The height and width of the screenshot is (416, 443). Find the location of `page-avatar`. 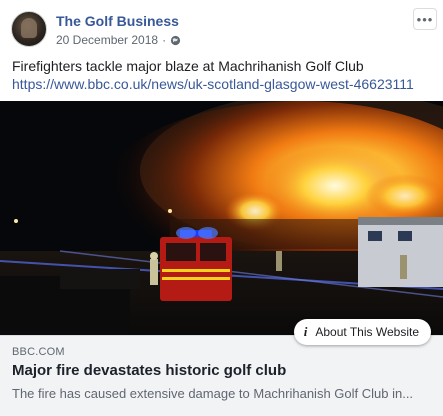

page-avatar is located at coordinates (29, 29).